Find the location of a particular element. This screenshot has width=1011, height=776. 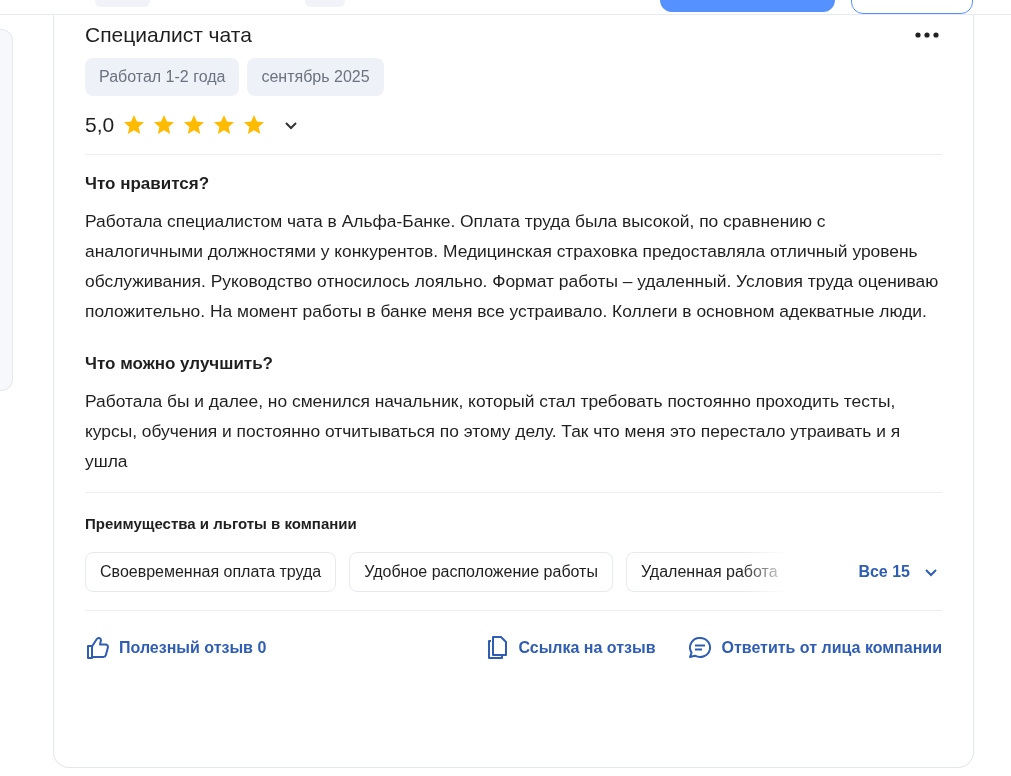

review-text: Работала специалистом чата в Альфа-Банке. Оплата труда была высокой, по сравнению с аналогичными должностями у конкурентов. Медицинская страховка предоставляла отличный уровень обслуживания. Руководство относилось лояльно. Формат работы – удаленный. Условия труда оцениваю положительно. На момент работы в банке меня все устраивало. Коллеги в основном адекватные люди. is located at coordinates (512, 266).